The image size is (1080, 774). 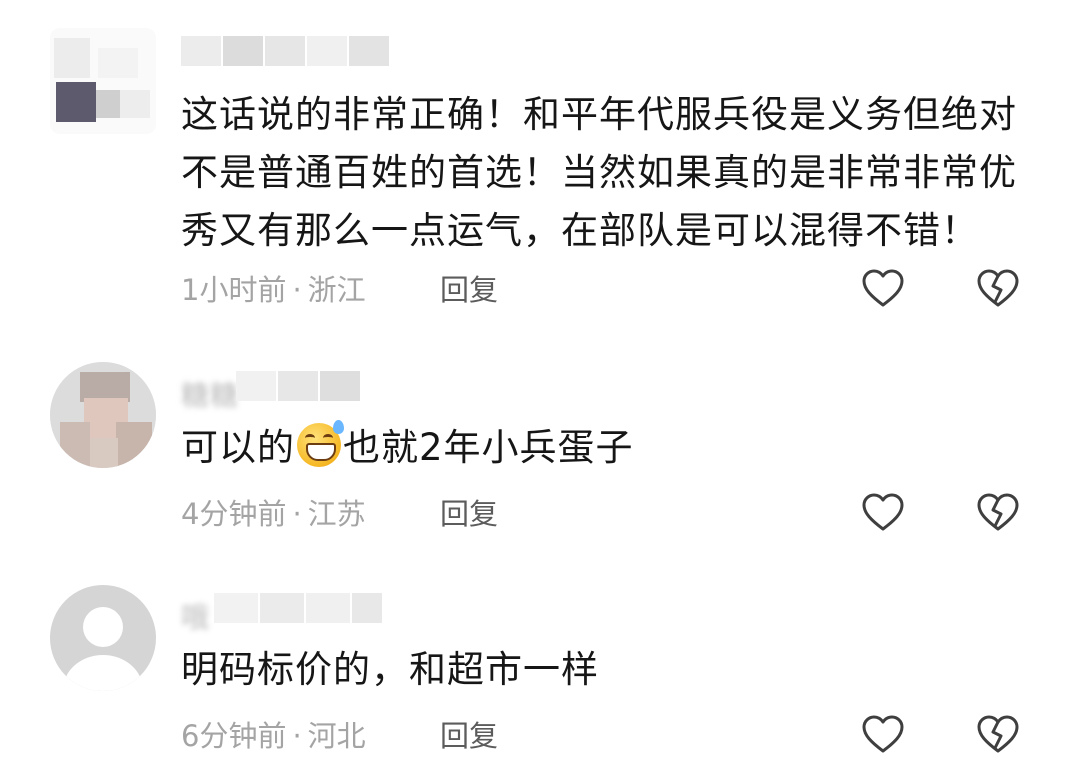 What do you see at coordinates (336, 736) in the screenshot?
I see `comment-location: 河北` at bounding box center [336, 736].